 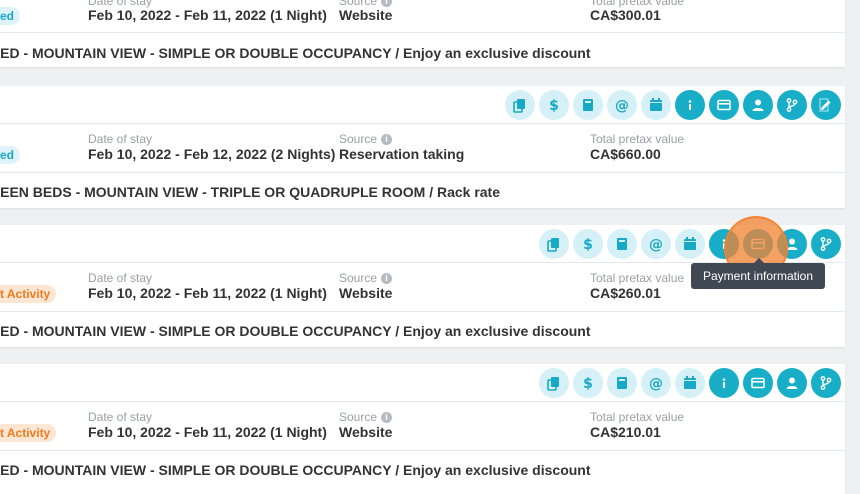 What do you see at coordinates (625, 293) in the screenshot?
I see `total-value: CA$260.01` at bounding box center [625, 293].